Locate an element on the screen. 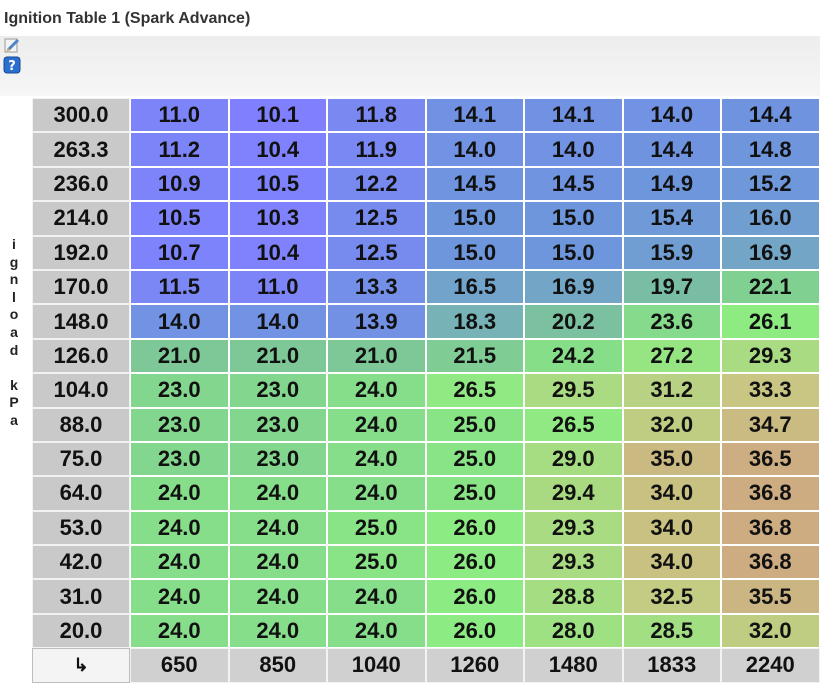 The width and height of the screenshot is (820, 683). table-cell: 11.2 is located at coordinates (179, 149).